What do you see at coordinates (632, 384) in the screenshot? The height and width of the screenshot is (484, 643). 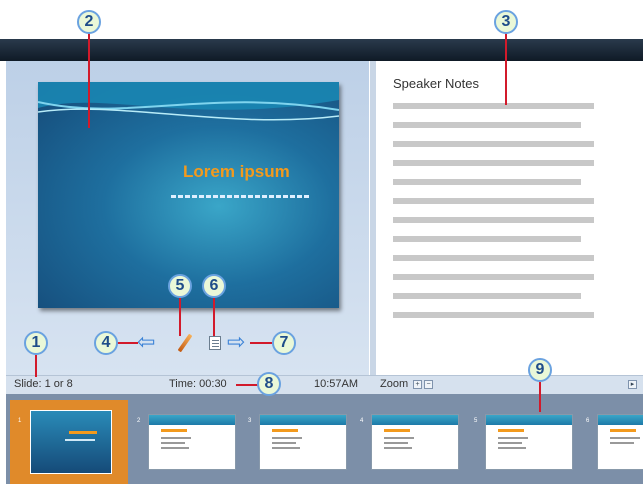 I see `scroll-right-icon: ▸` at bounding box center [632, 384].